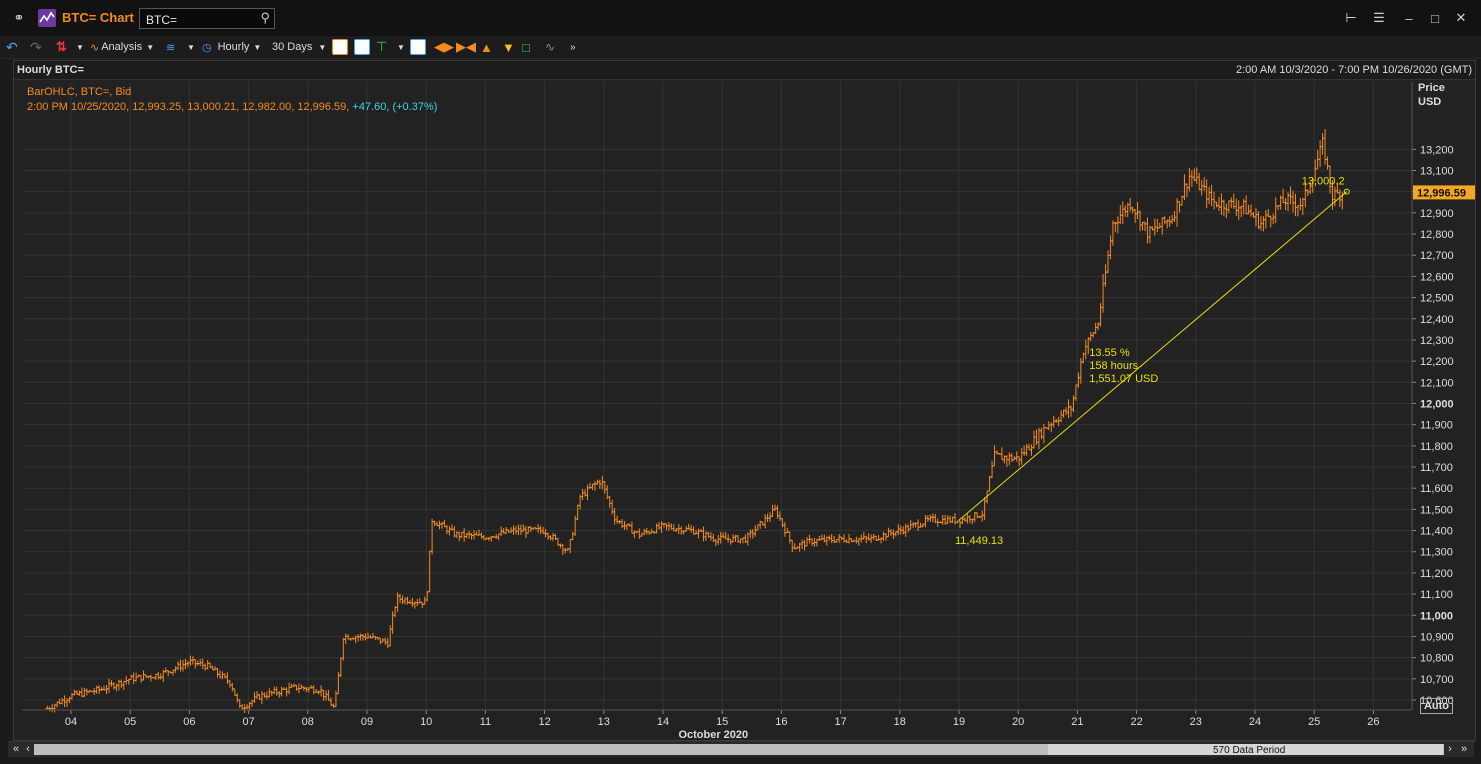 The height and width of the screenshot is (764, 1481). Describe the element at coordinates (95, 47) in the screenshot. I see `analysis-icon: ∿` at that location.